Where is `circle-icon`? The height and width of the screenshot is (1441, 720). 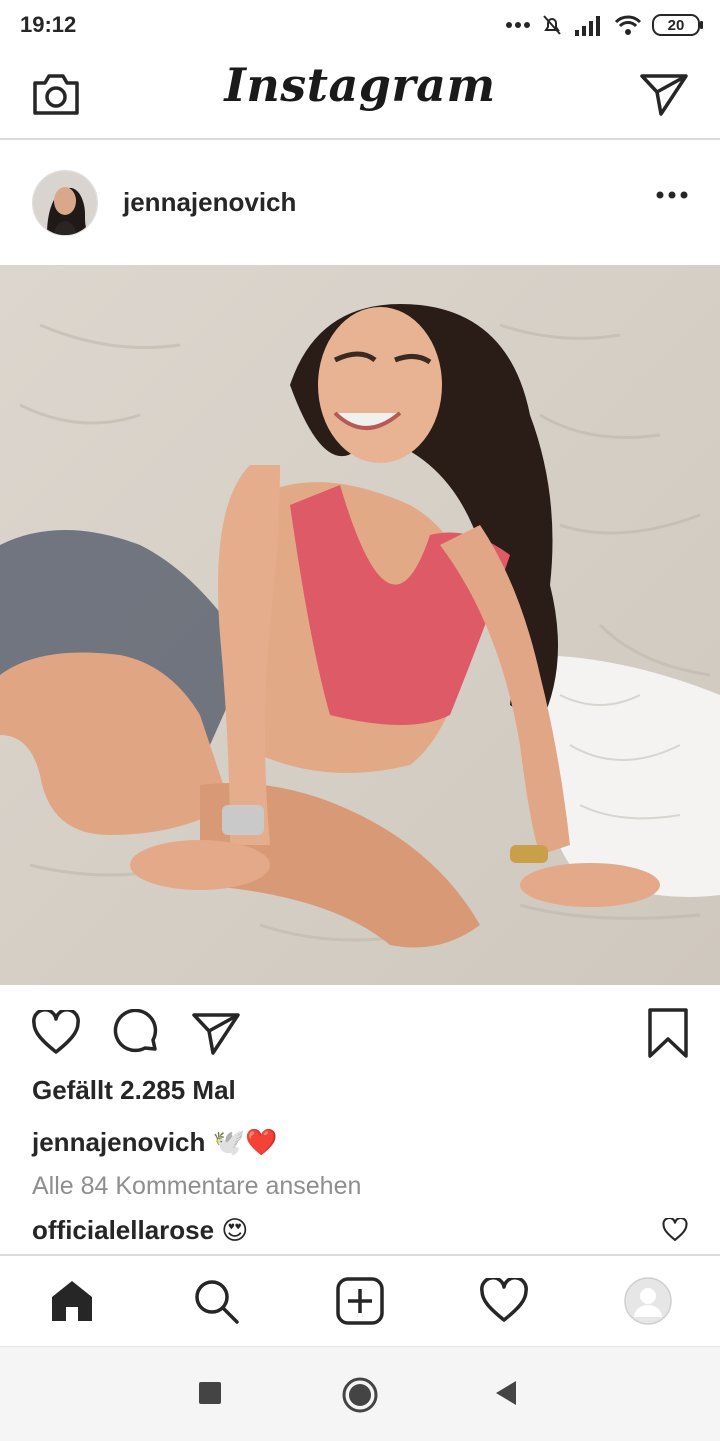 circle-icon is located at coordinates (360, 1395).